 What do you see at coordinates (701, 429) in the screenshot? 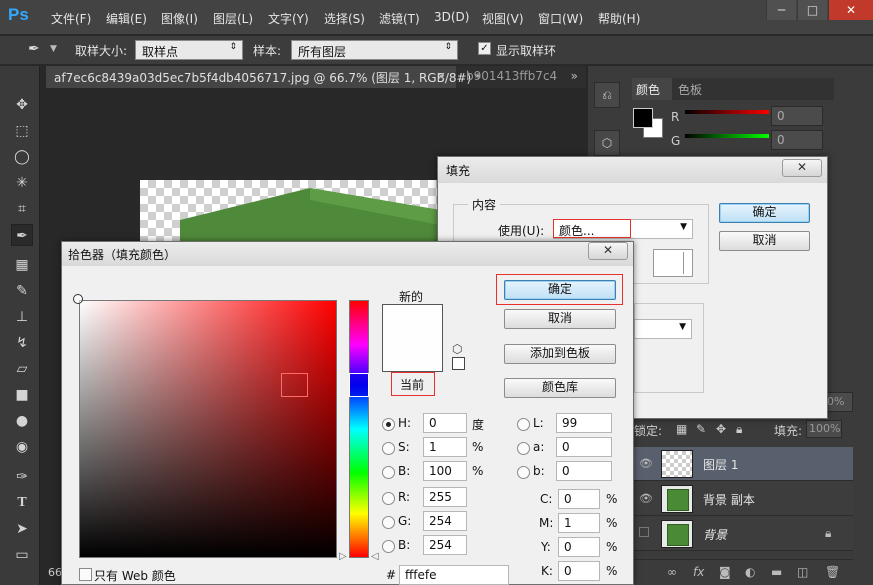
I see `lock-paint-icon: ✎` at bounding box center [701, 429].